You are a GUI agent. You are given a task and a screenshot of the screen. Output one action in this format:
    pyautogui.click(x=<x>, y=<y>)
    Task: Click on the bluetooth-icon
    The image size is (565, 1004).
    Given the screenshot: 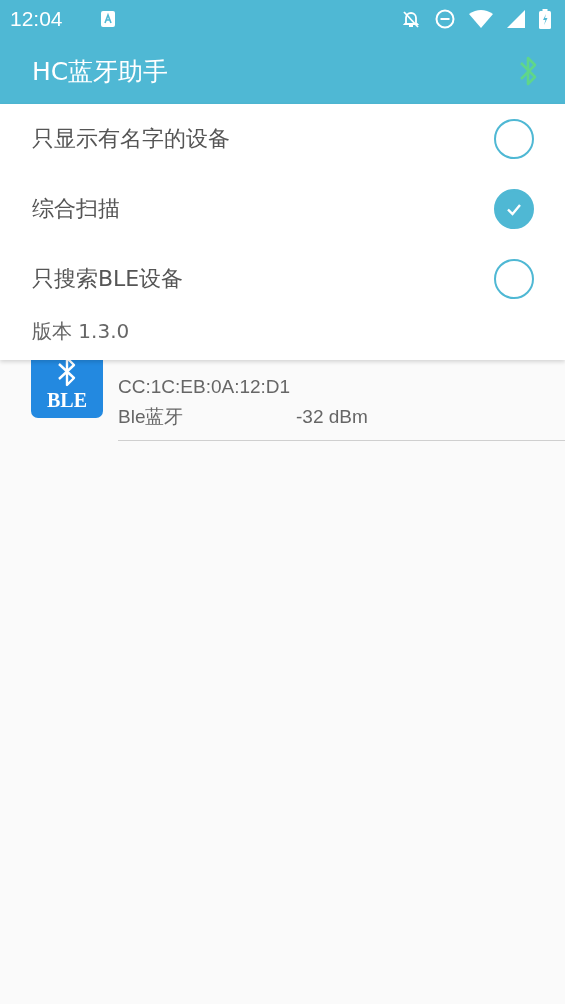 What is the action you would take?
    pyautogui.click(x=528, y=71)
    